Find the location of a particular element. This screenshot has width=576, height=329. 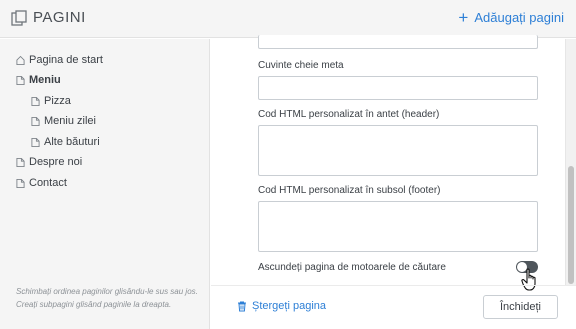

previous-field-input is located at coordinates (398, 42).